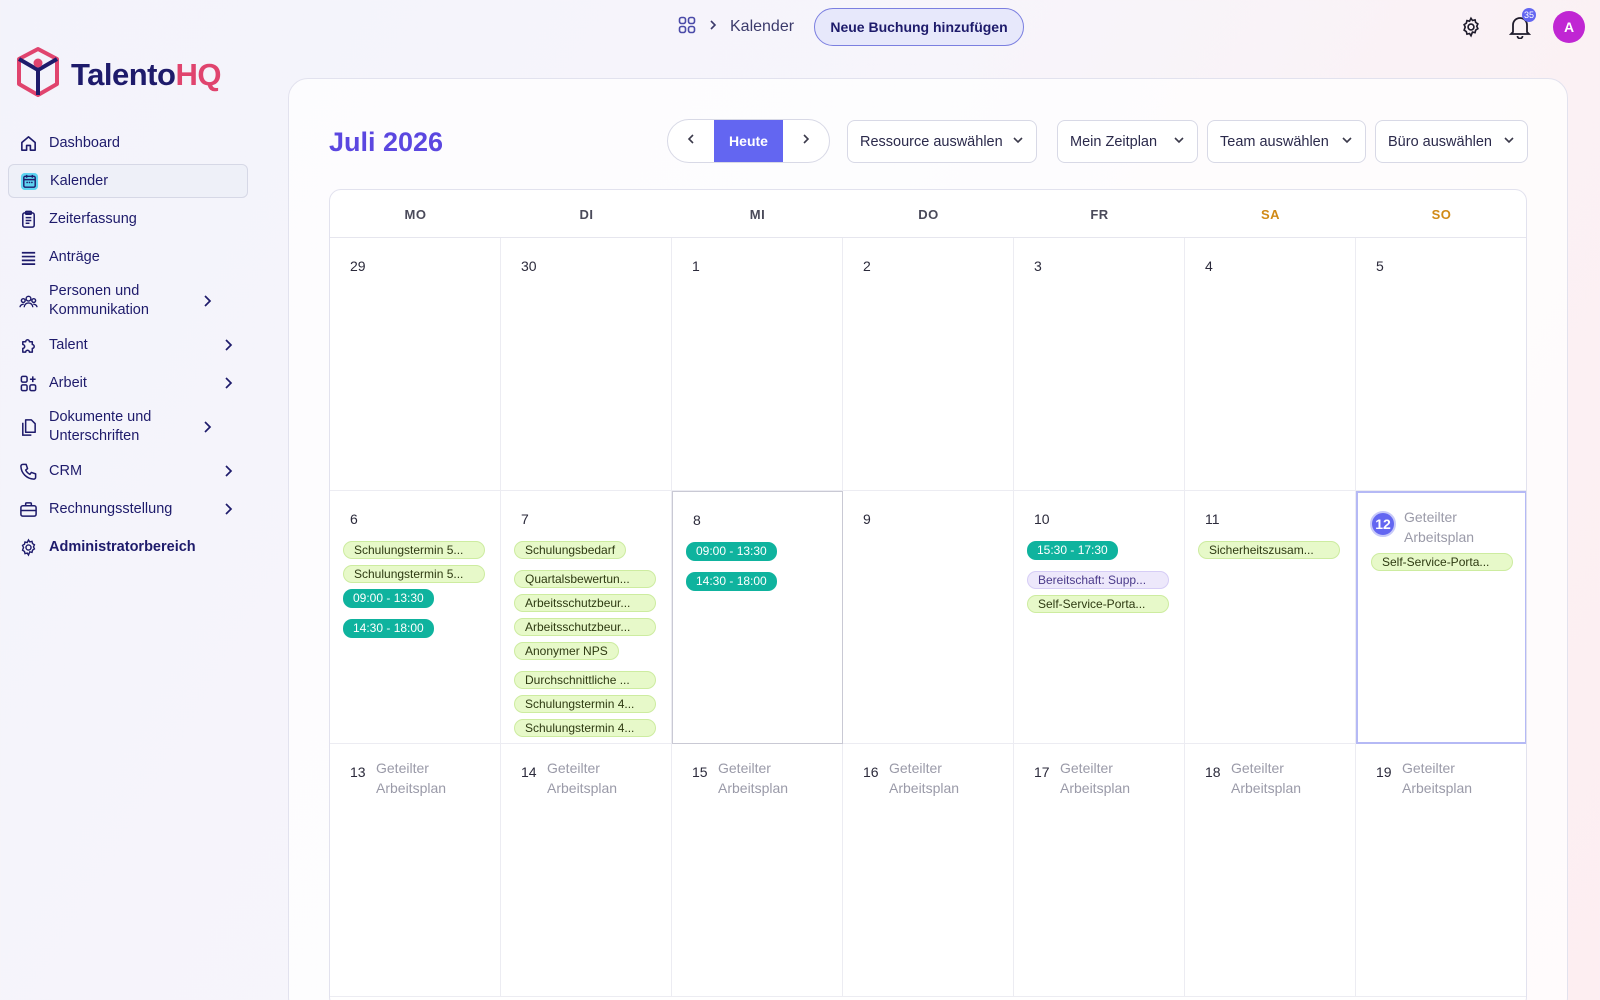 The image size is (1600, 1000). I want to click on calendar-day-cell: 5, so click(1441, 364).